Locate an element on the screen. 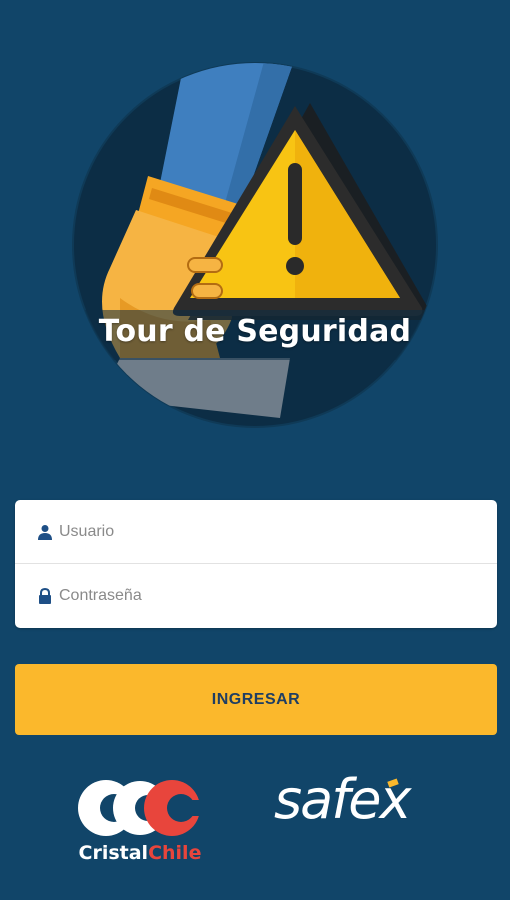  username-field-row is located at coordinates (256, 532).